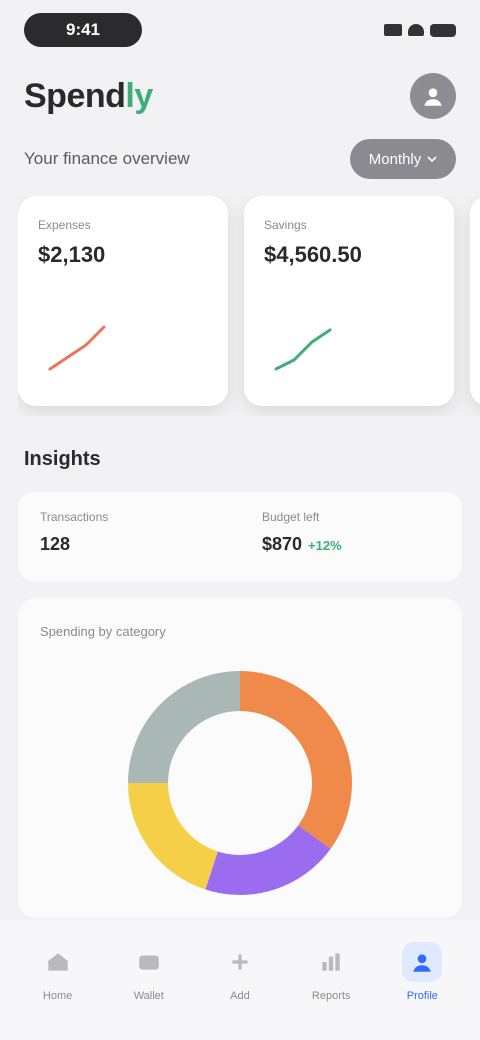 This screenshot has height=1040, width=480. Describe the element at coordinates (75, 95) in the screenshot. I see `brand-part1: Spend` at that location.